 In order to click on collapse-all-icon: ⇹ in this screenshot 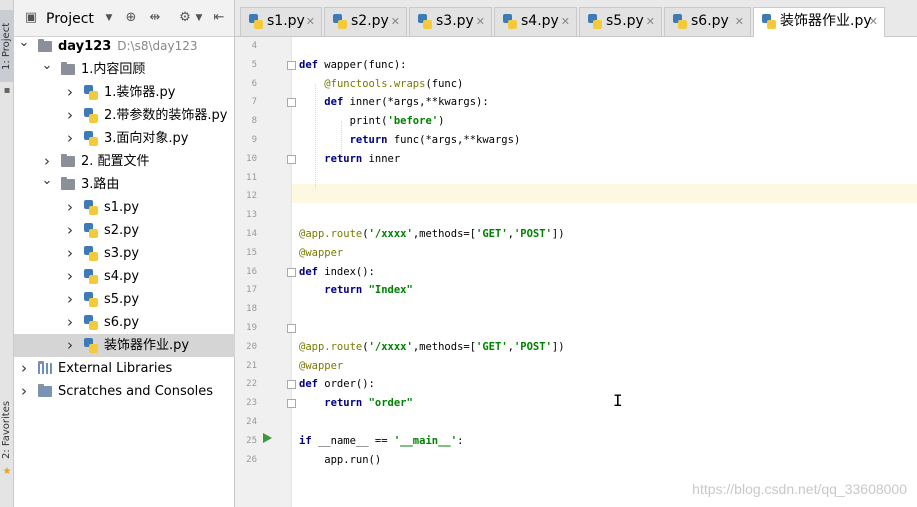, I will do `click(155, 18)`.